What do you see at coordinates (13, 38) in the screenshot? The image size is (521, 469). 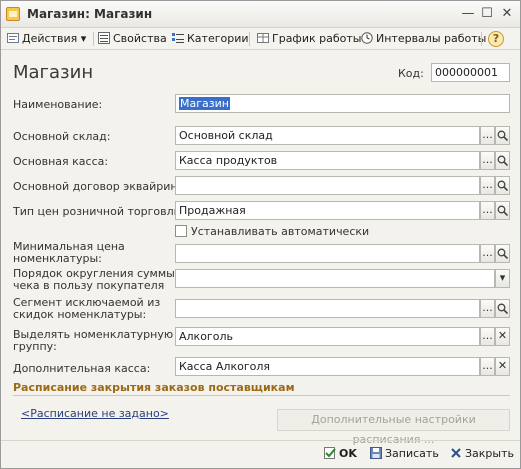 I see `actions-icon` at bounding box center [13, 38].